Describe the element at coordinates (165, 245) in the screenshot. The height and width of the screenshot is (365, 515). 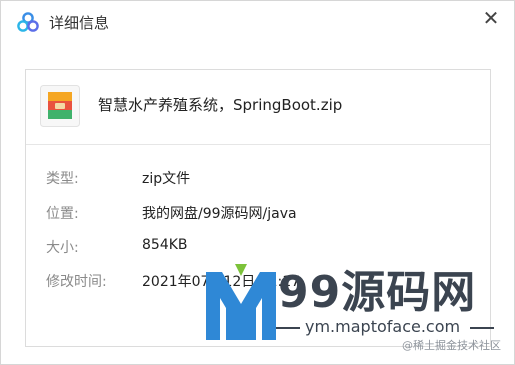
I see `size-value: 854KB` at that location.